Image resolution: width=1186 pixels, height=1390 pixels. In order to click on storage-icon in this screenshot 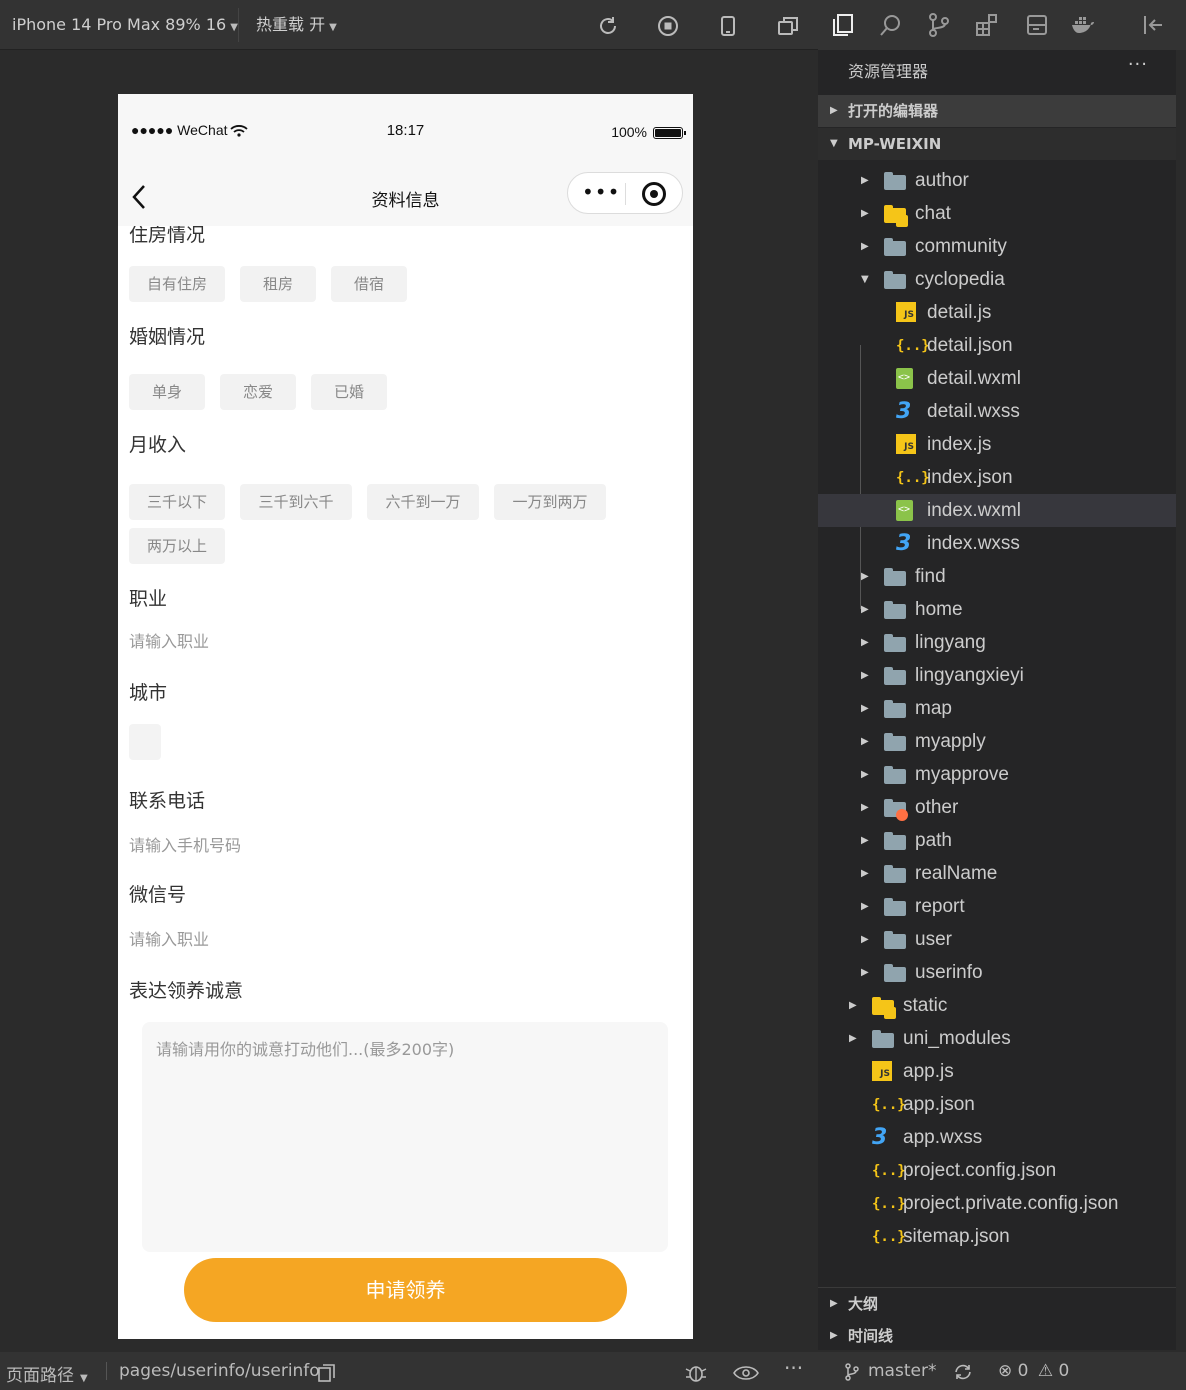, I will do `click(1037, 25)`.